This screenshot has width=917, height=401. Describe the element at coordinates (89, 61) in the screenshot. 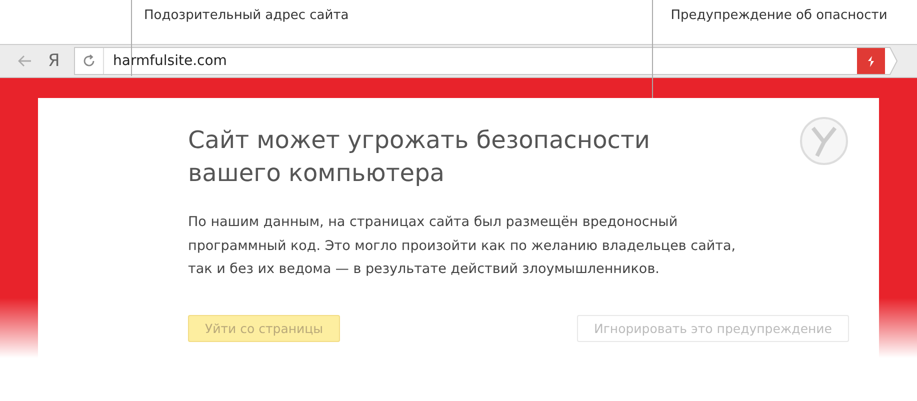

I see `reload-icon` at that location.